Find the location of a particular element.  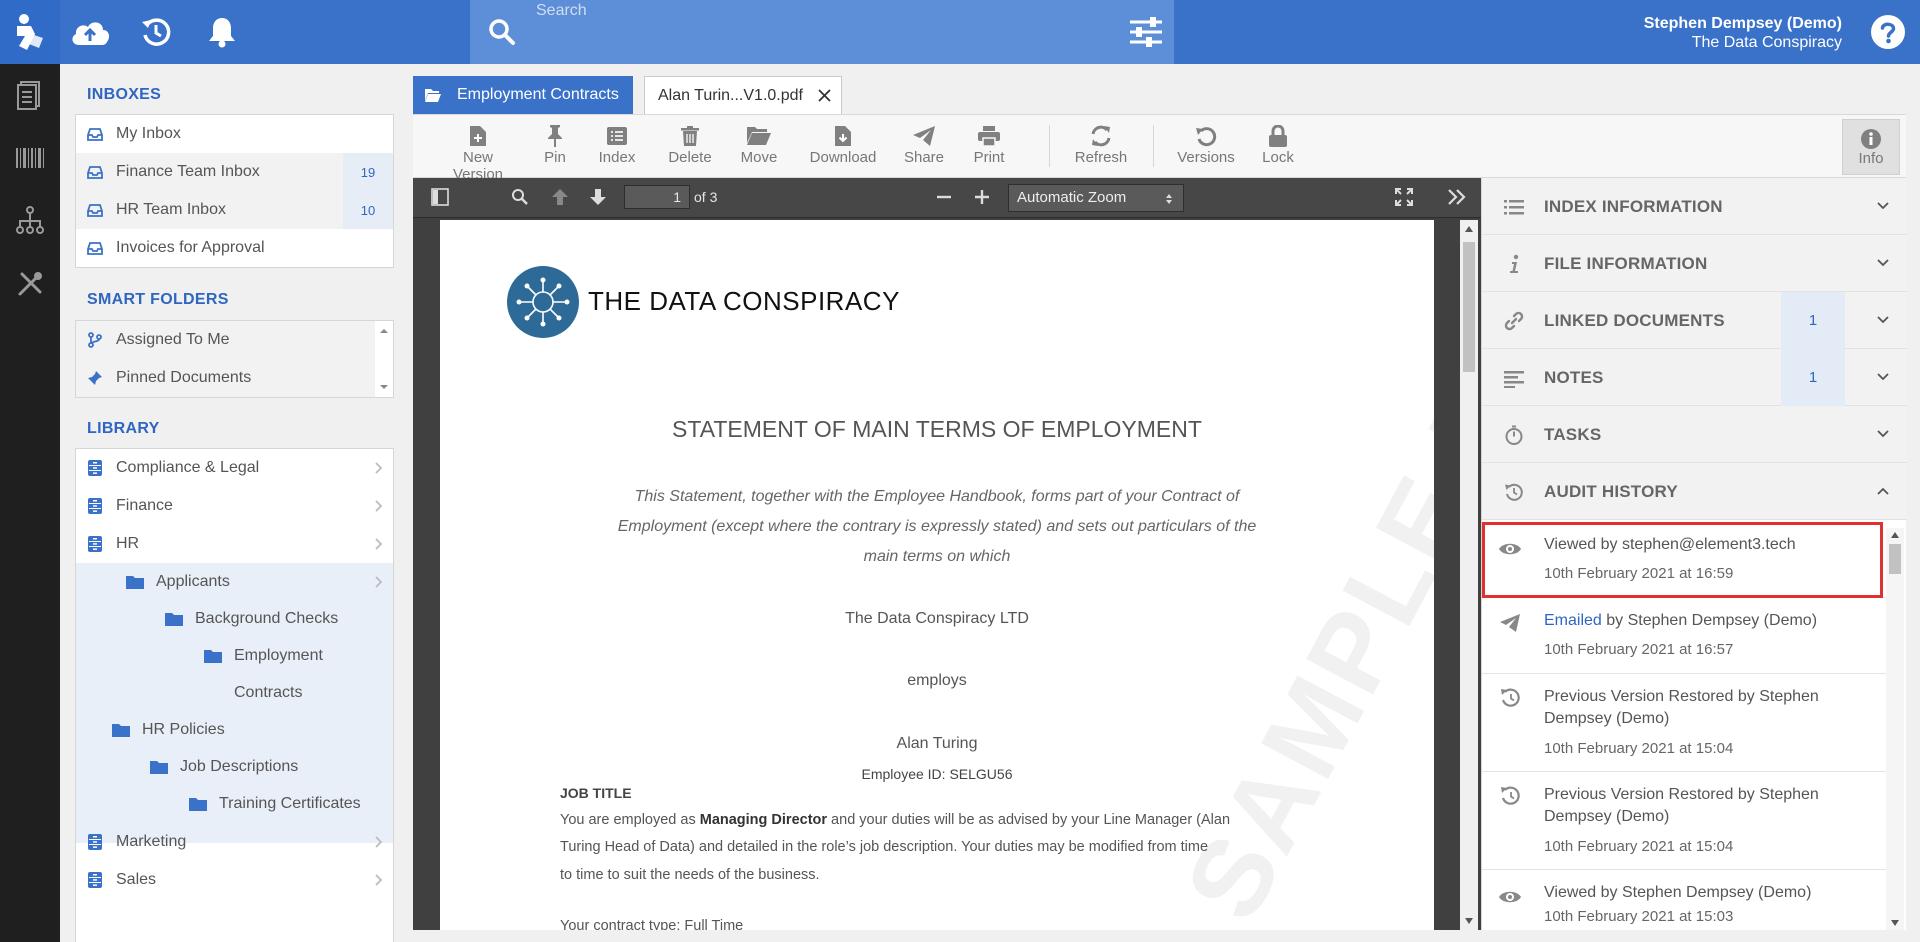

app-logo is located at coordinates (30, 32).